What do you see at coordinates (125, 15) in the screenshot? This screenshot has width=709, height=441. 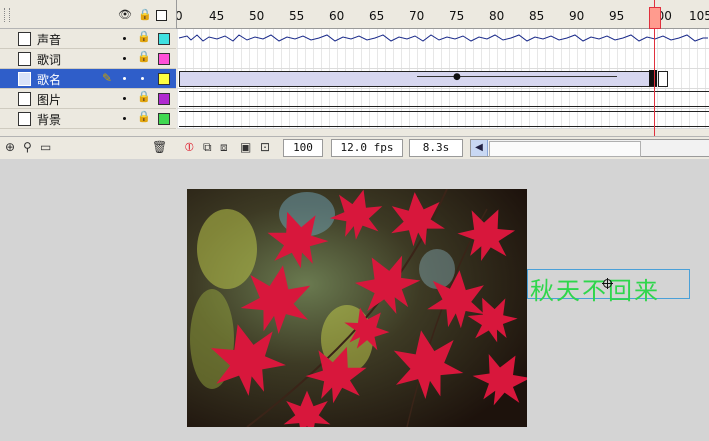 I see `eye-icon: 👁` at bounding box center [125, 15].